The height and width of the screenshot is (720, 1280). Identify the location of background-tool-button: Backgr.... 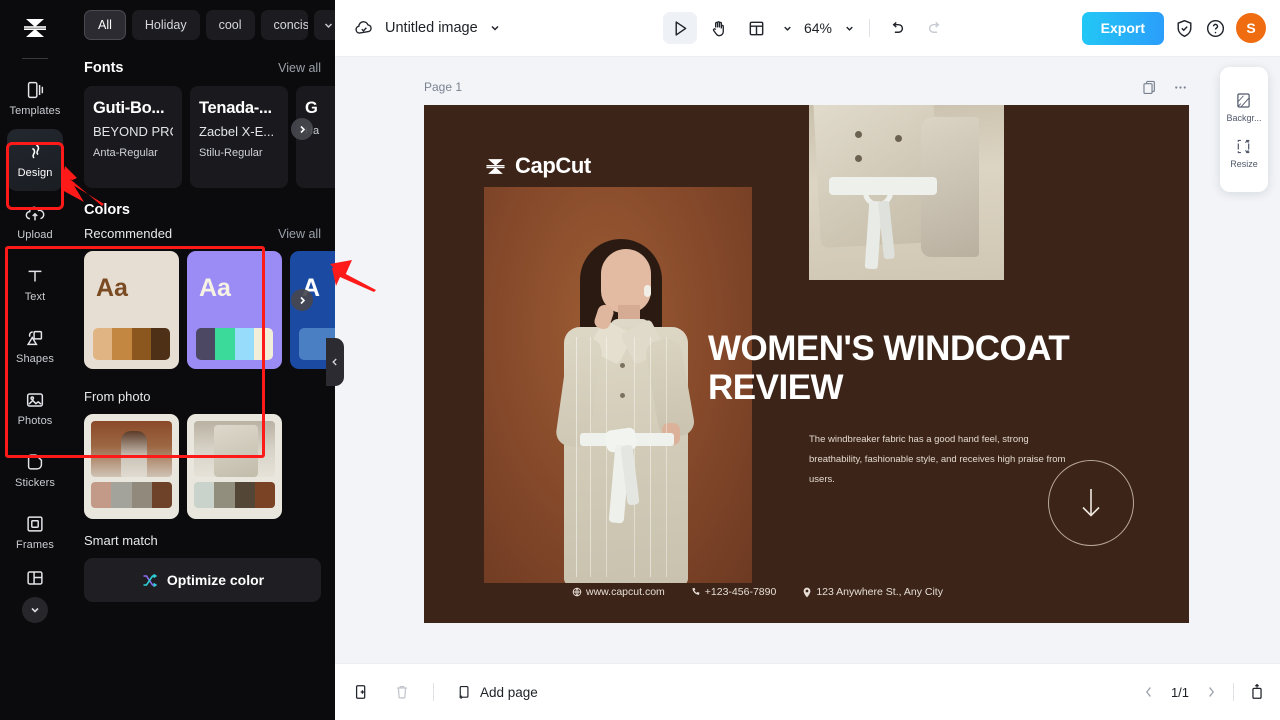
(1244, 107).